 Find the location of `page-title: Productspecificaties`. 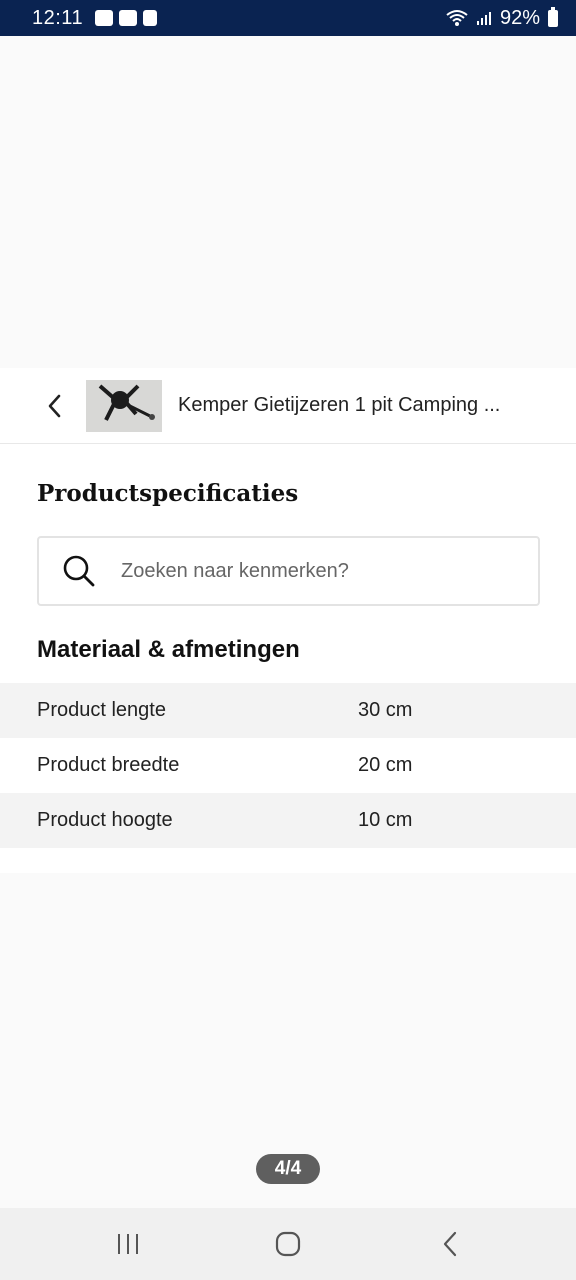

page-title: Productspecificaties is located at coordinates (168, 493).